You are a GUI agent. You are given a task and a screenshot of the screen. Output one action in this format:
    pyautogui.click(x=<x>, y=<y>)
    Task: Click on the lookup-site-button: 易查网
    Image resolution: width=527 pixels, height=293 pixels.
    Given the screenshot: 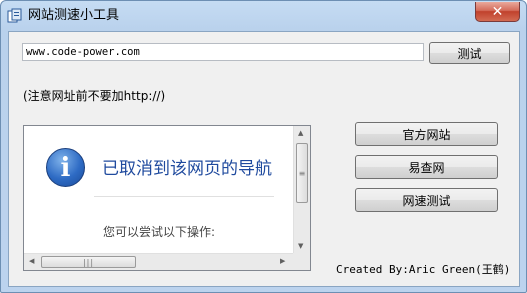 What is the action you would take?
    pyautogui.click(x=426, y=167)
    